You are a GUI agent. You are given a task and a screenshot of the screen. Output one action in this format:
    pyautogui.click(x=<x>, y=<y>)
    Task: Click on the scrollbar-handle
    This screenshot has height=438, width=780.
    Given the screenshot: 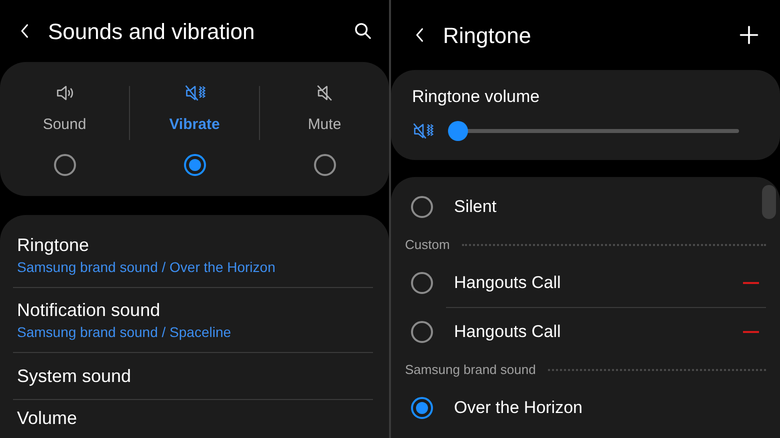 What is the action you would take?
    pyautogui.click(x=769, y=202)
    